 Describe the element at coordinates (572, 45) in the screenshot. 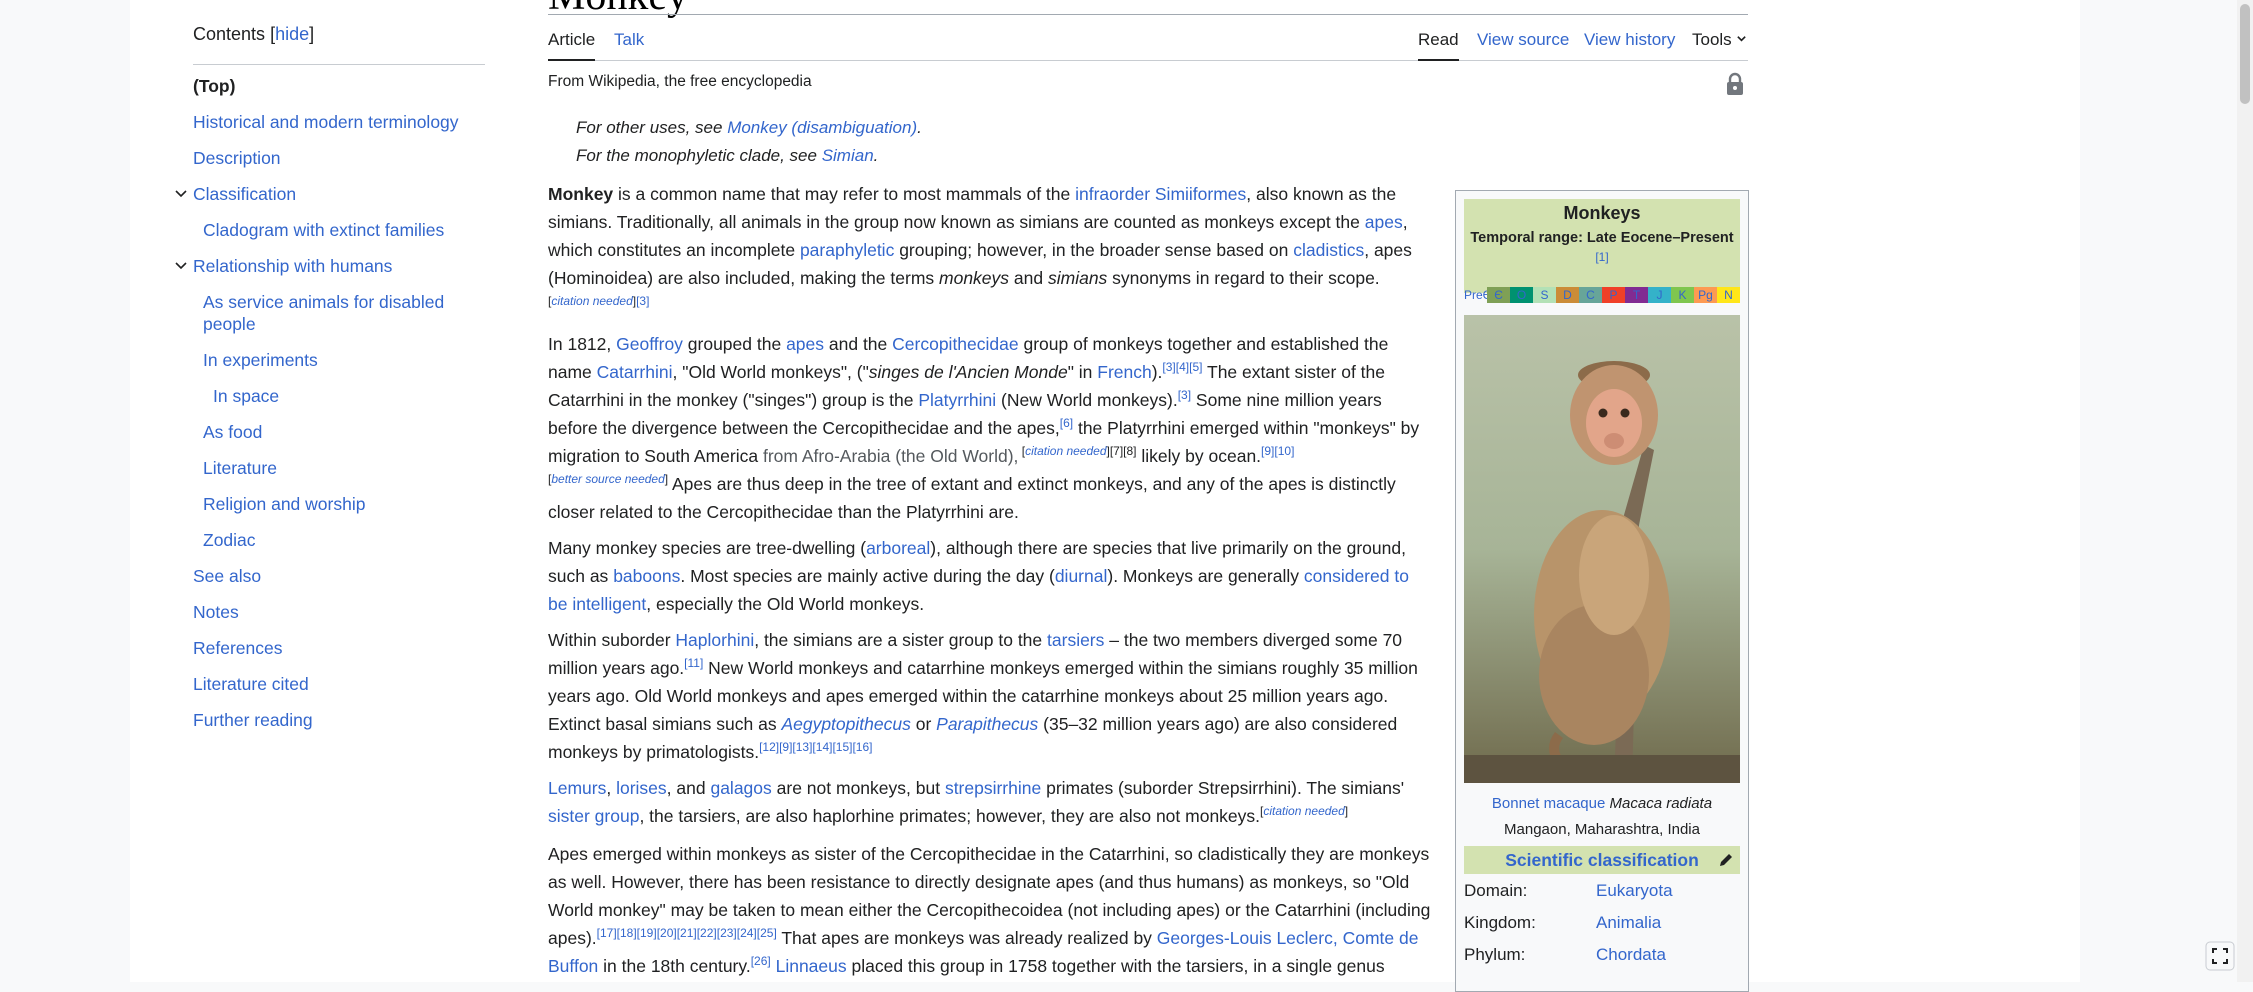

I see `tab-article: Article` at that location.